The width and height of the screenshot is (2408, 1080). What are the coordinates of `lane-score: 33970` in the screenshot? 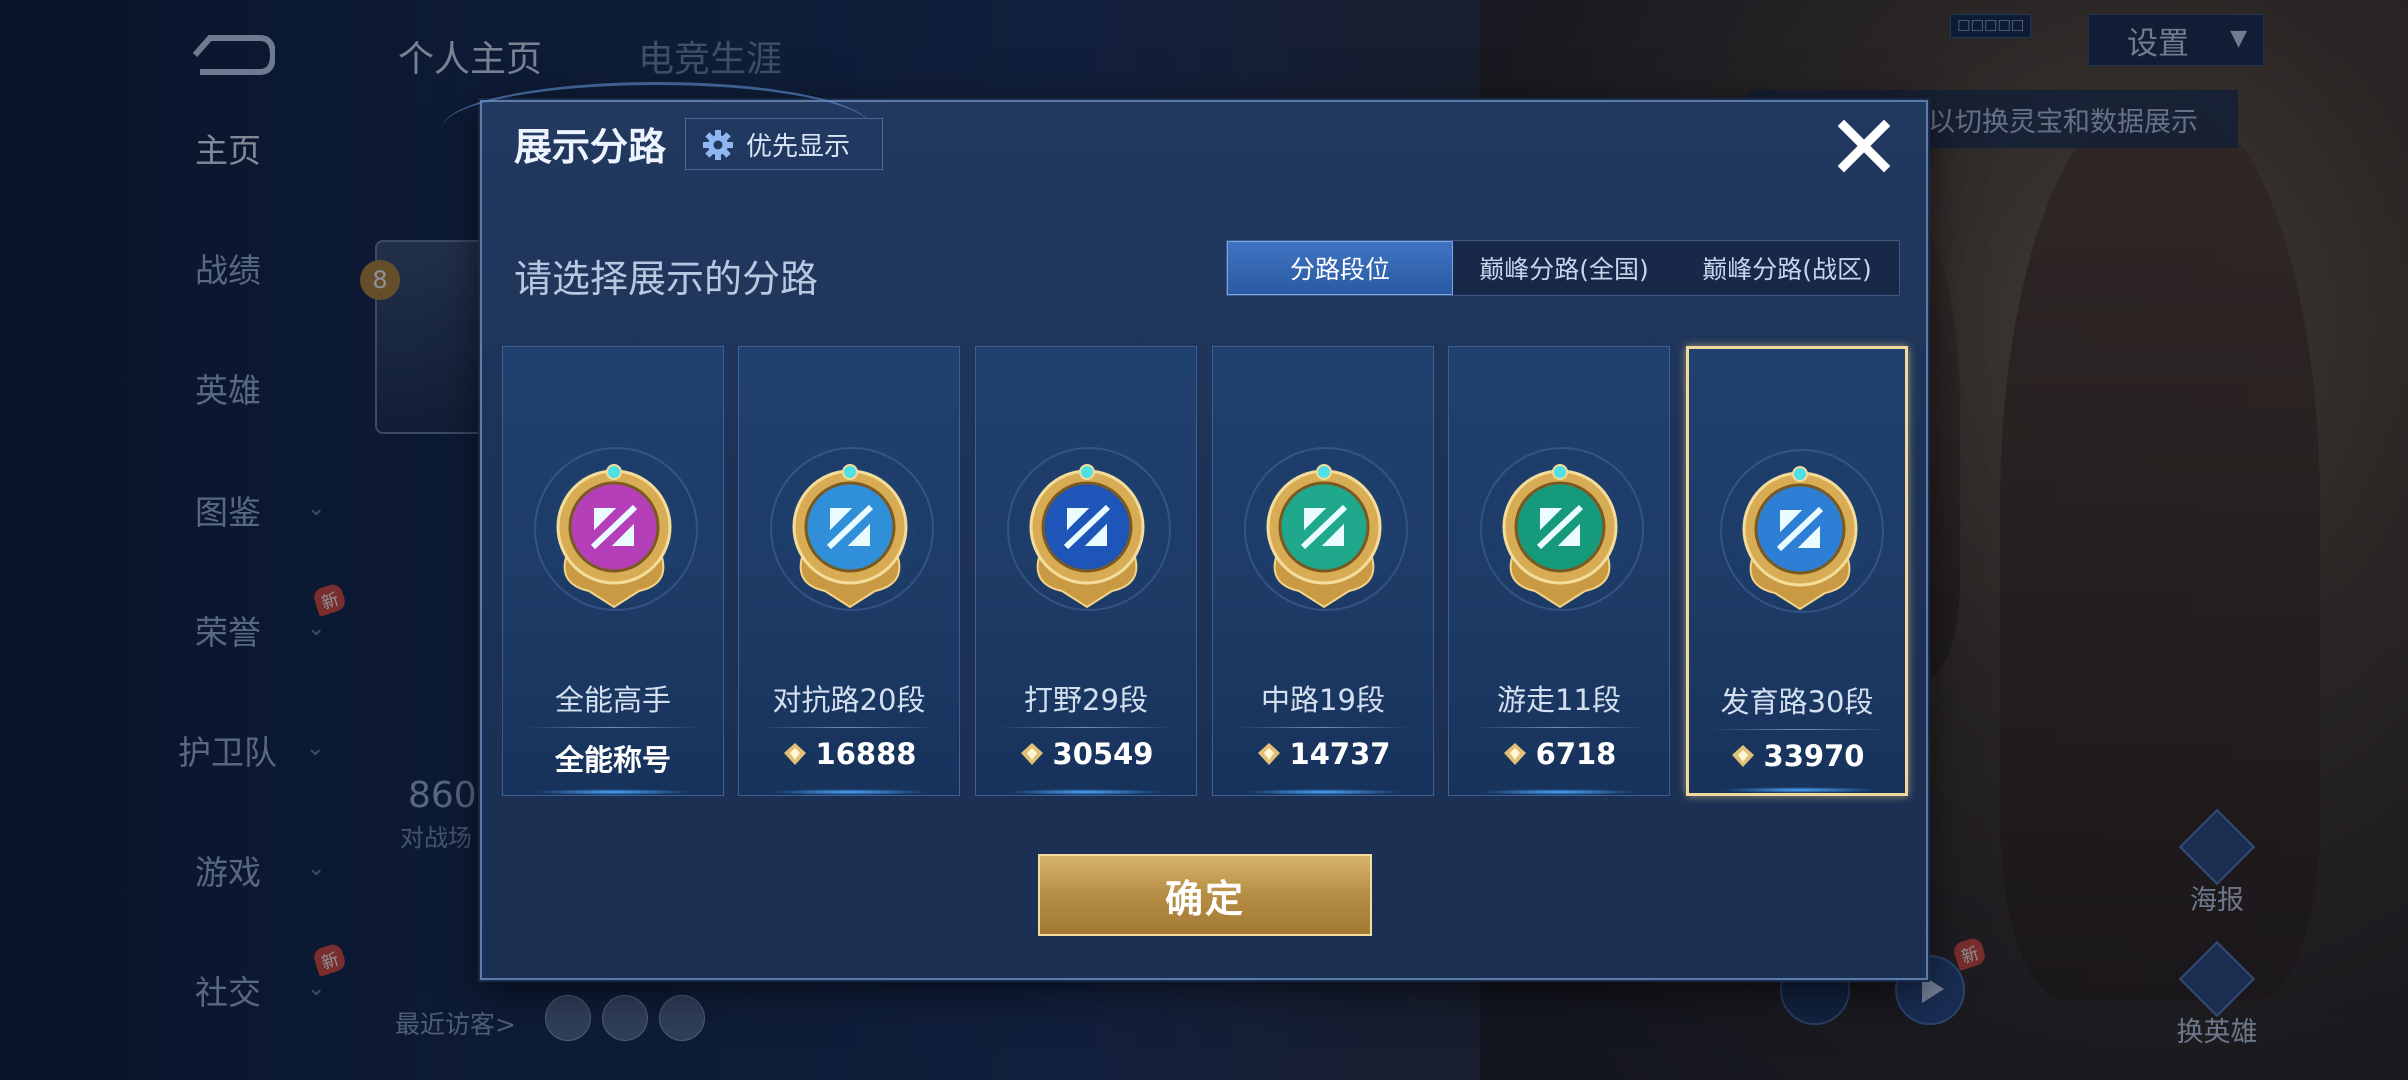 It's located at (1797, 756).